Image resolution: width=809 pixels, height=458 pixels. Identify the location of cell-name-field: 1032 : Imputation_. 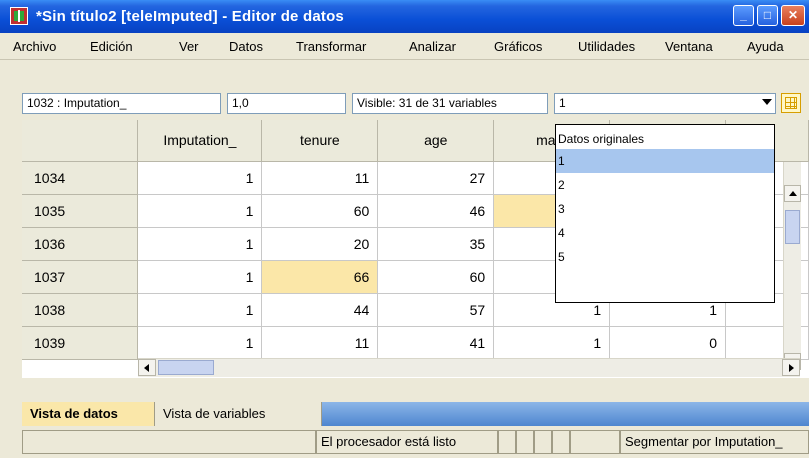
(121, 103).